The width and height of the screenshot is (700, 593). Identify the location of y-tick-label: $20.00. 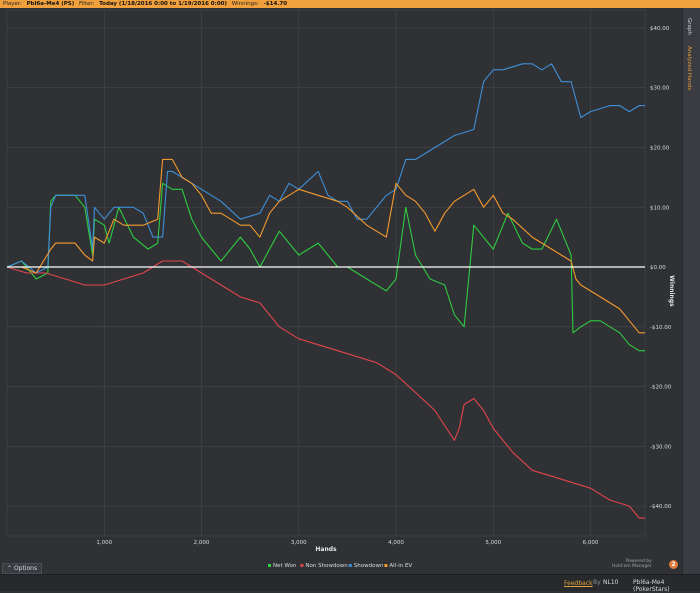
(660, 148).